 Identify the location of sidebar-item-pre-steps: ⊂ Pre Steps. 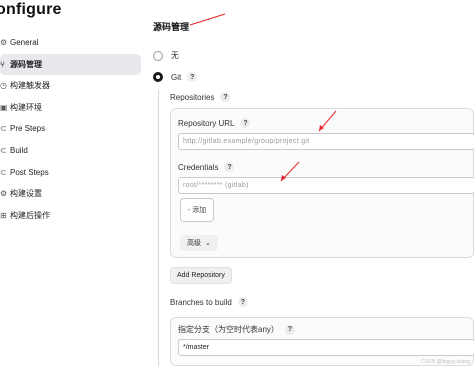
(70, 128).